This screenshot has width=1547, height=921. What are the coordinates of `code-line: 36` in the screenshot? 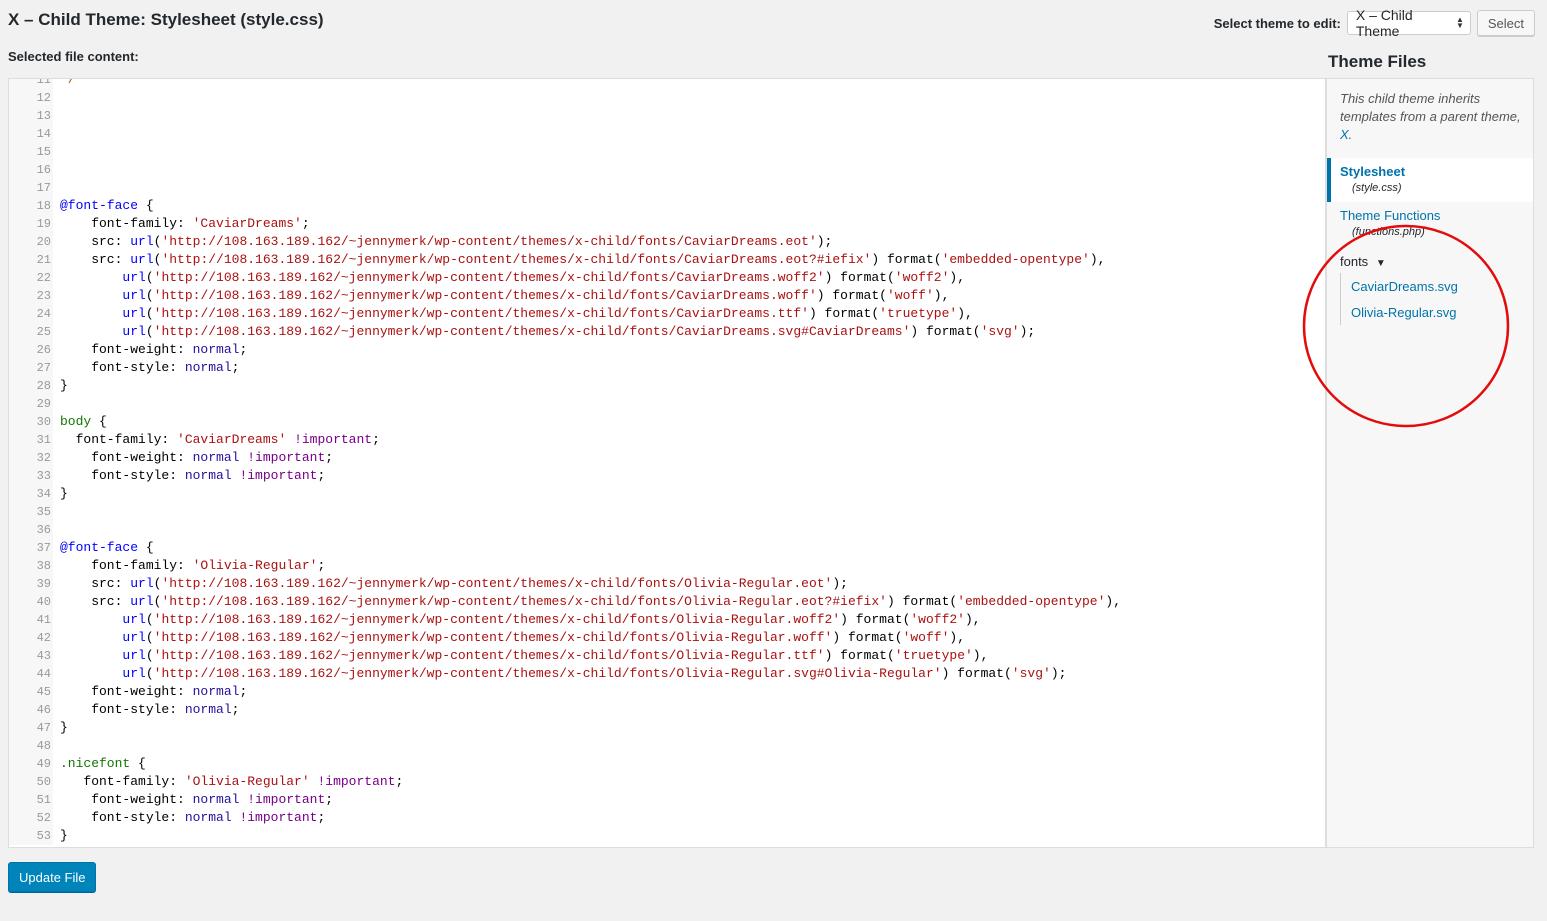 It's located at (667, 530).